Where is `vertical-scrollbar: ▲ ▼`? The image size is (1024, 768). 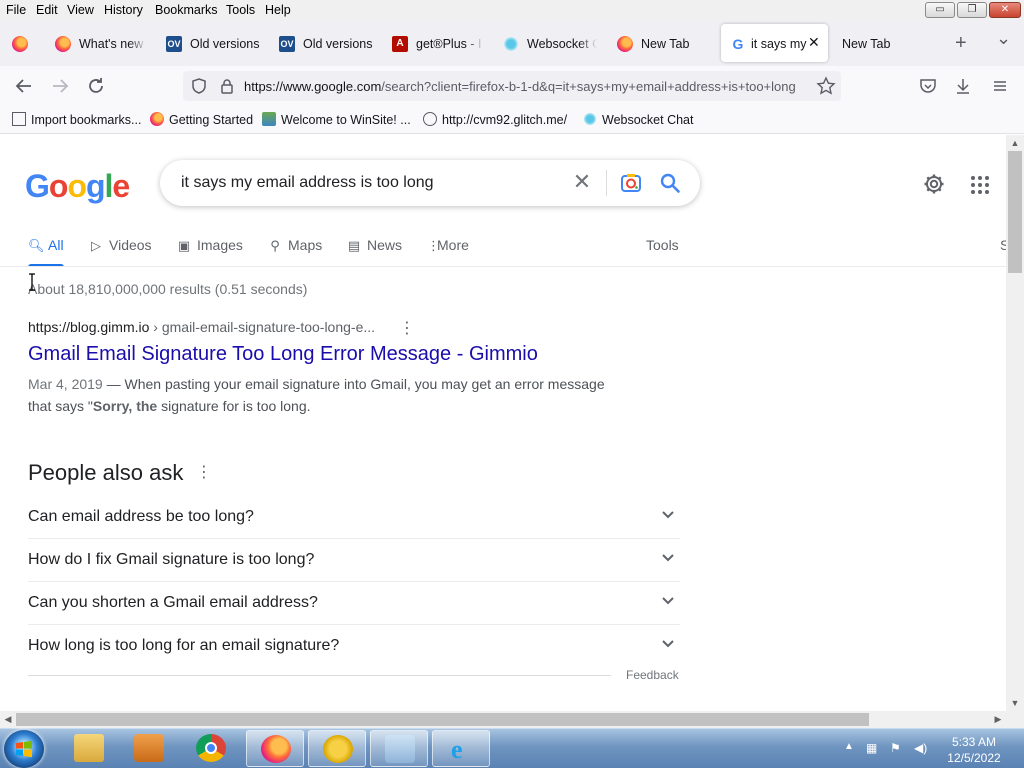 vertical-scrollbar: ▲ ▼ is located at coordinates (1015, 423).